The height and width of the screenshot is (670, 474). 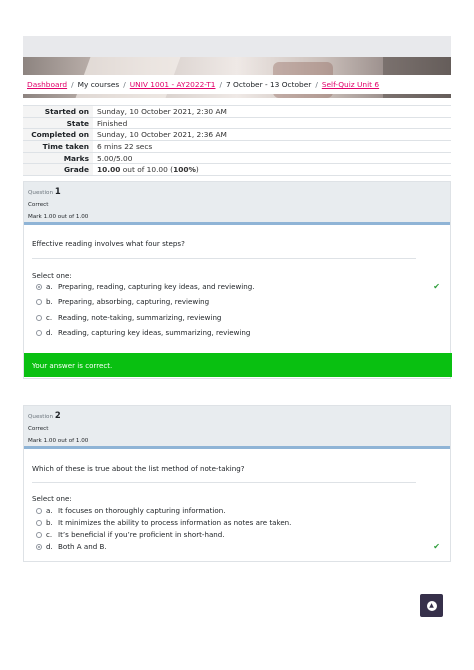 What do you see at coordinates (197, 170) in the screenshot?
I see `grade-close: )` at bounding box center [197, 170].